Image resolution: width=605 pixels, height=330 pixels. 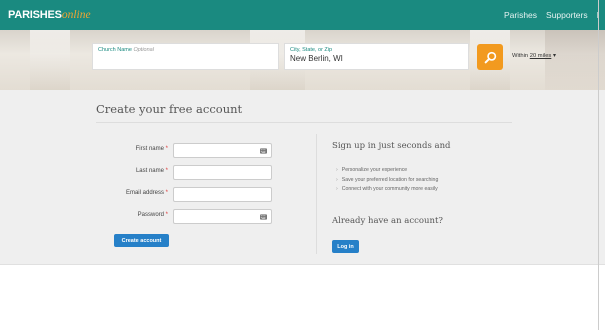 I want to click on title-divider, so click(x=304, y=122).